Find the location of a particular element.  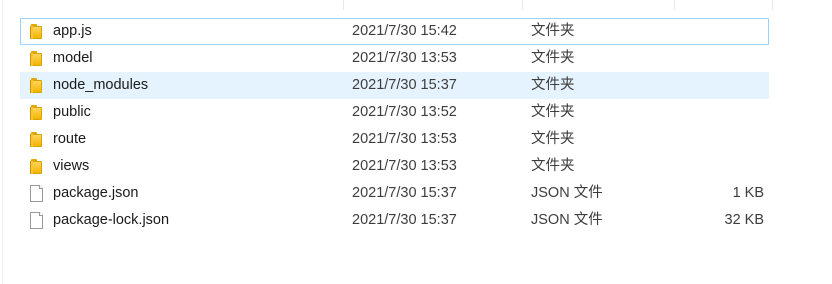

file-row: public 2021/7/30 13:52 文件夹 is located at coordinates (394, 112).